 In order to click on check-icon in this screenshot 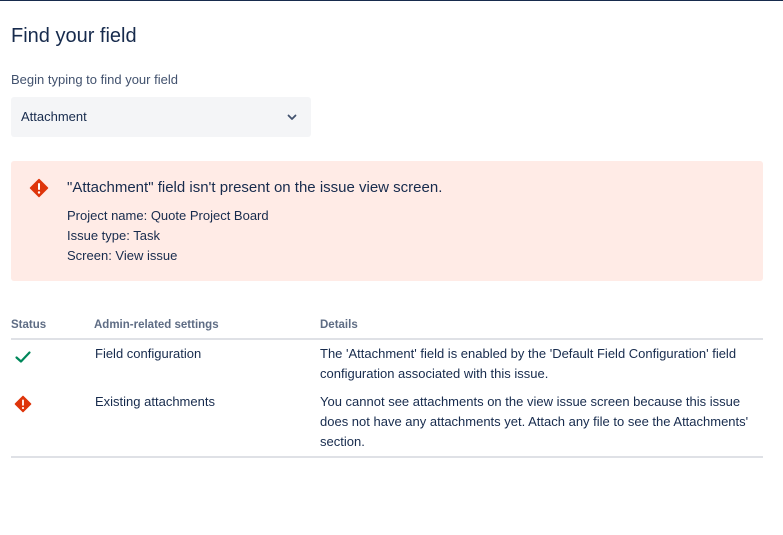, I will do `click(23, 357)`.